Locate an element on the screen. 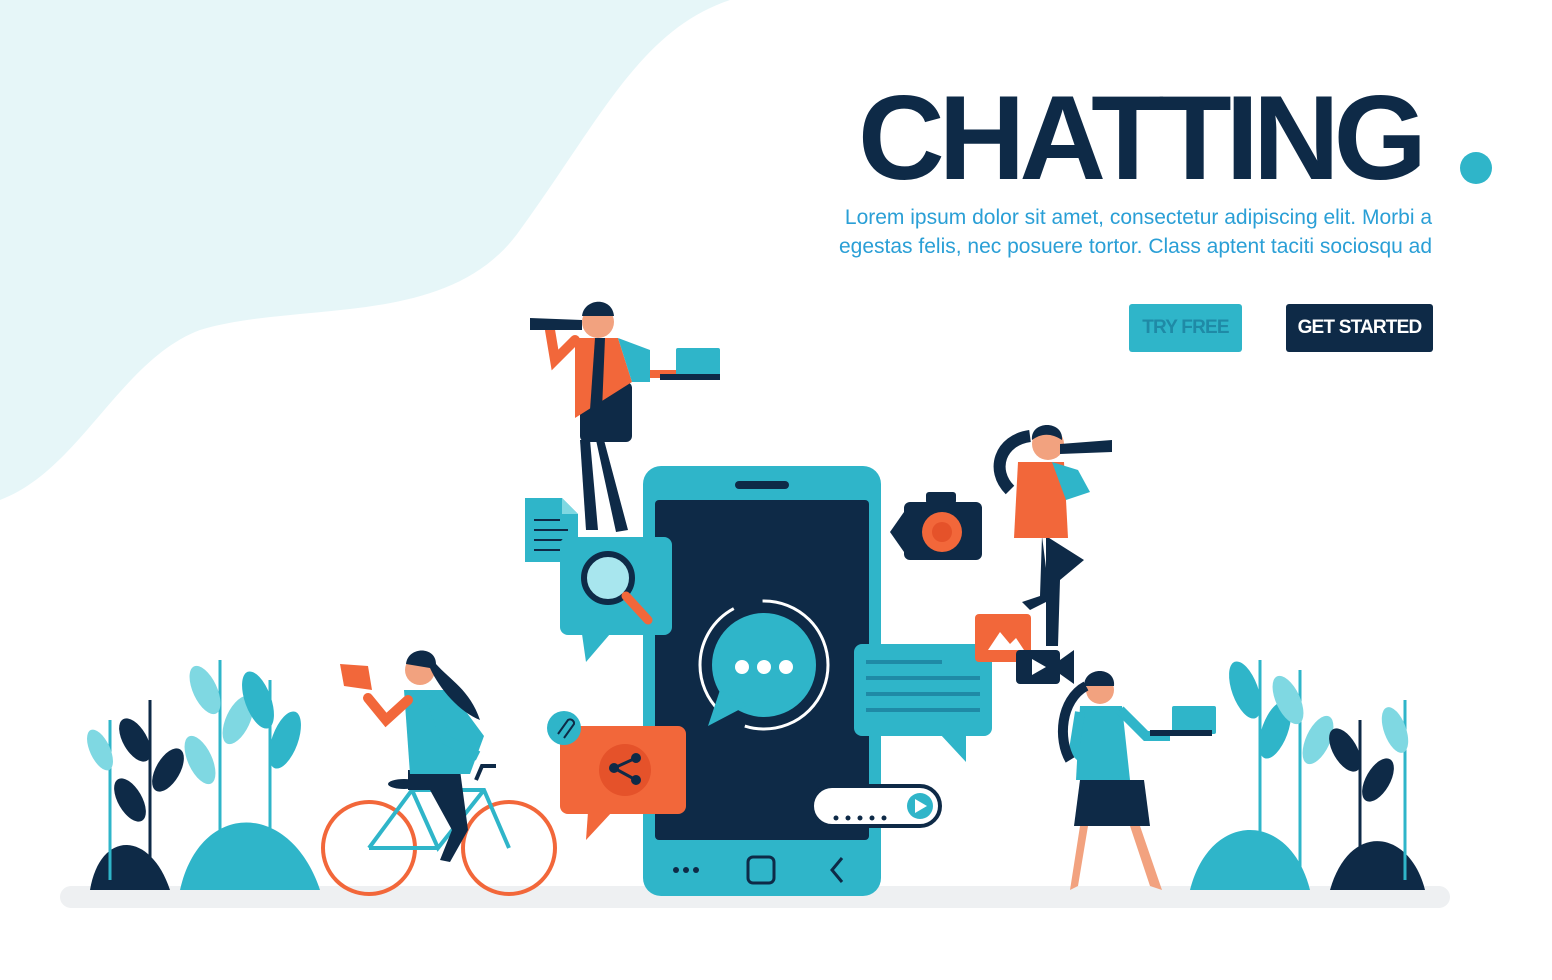 The height and width of the screenshot is (980, 1552). video-camera-icon is located at coordinates (1045, 667).